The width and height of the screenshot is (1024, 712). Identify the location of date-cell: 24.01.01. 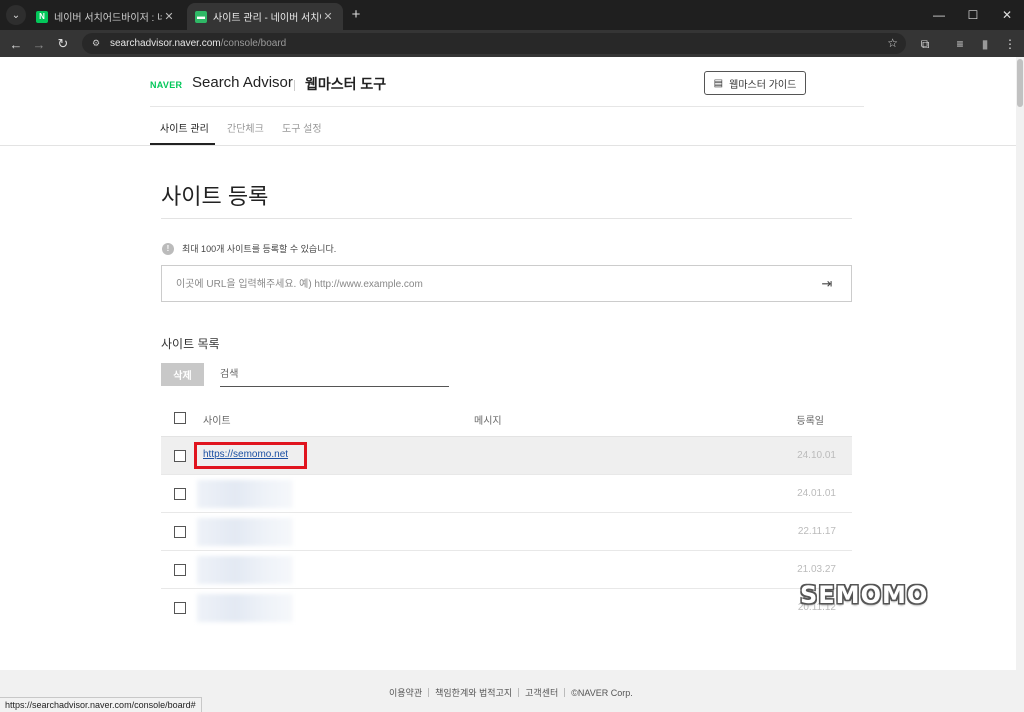
(816, 493).